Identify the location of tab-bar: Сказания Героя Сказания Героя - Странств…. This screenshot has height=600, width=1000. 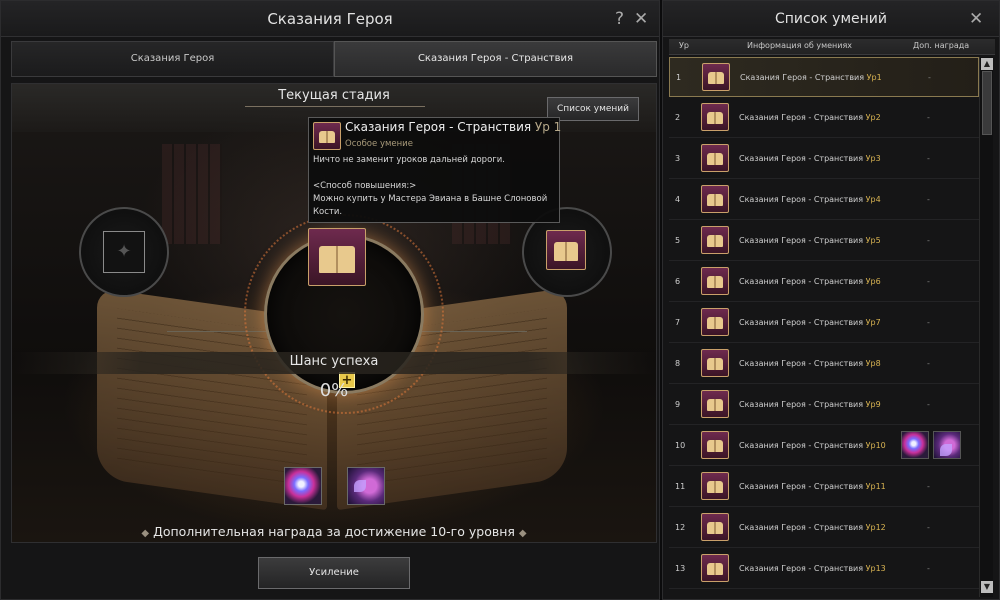
(334, 59).